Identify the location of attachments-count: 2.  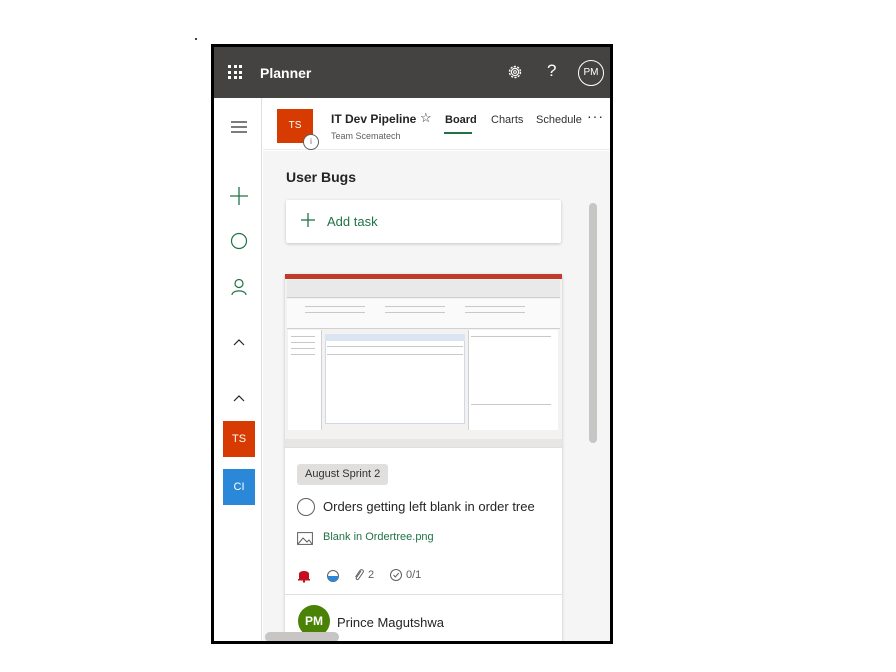
(371, 575).